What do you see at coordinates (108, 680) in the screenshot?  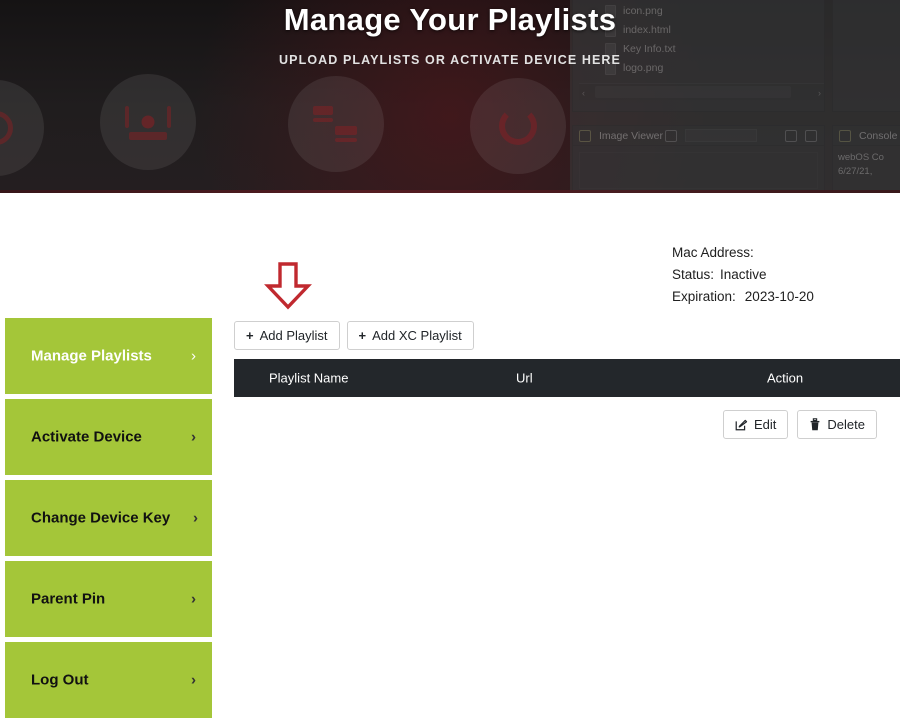 I see `sidebar-item-log-out: Log Out ›` at bounding box center [108, 680].